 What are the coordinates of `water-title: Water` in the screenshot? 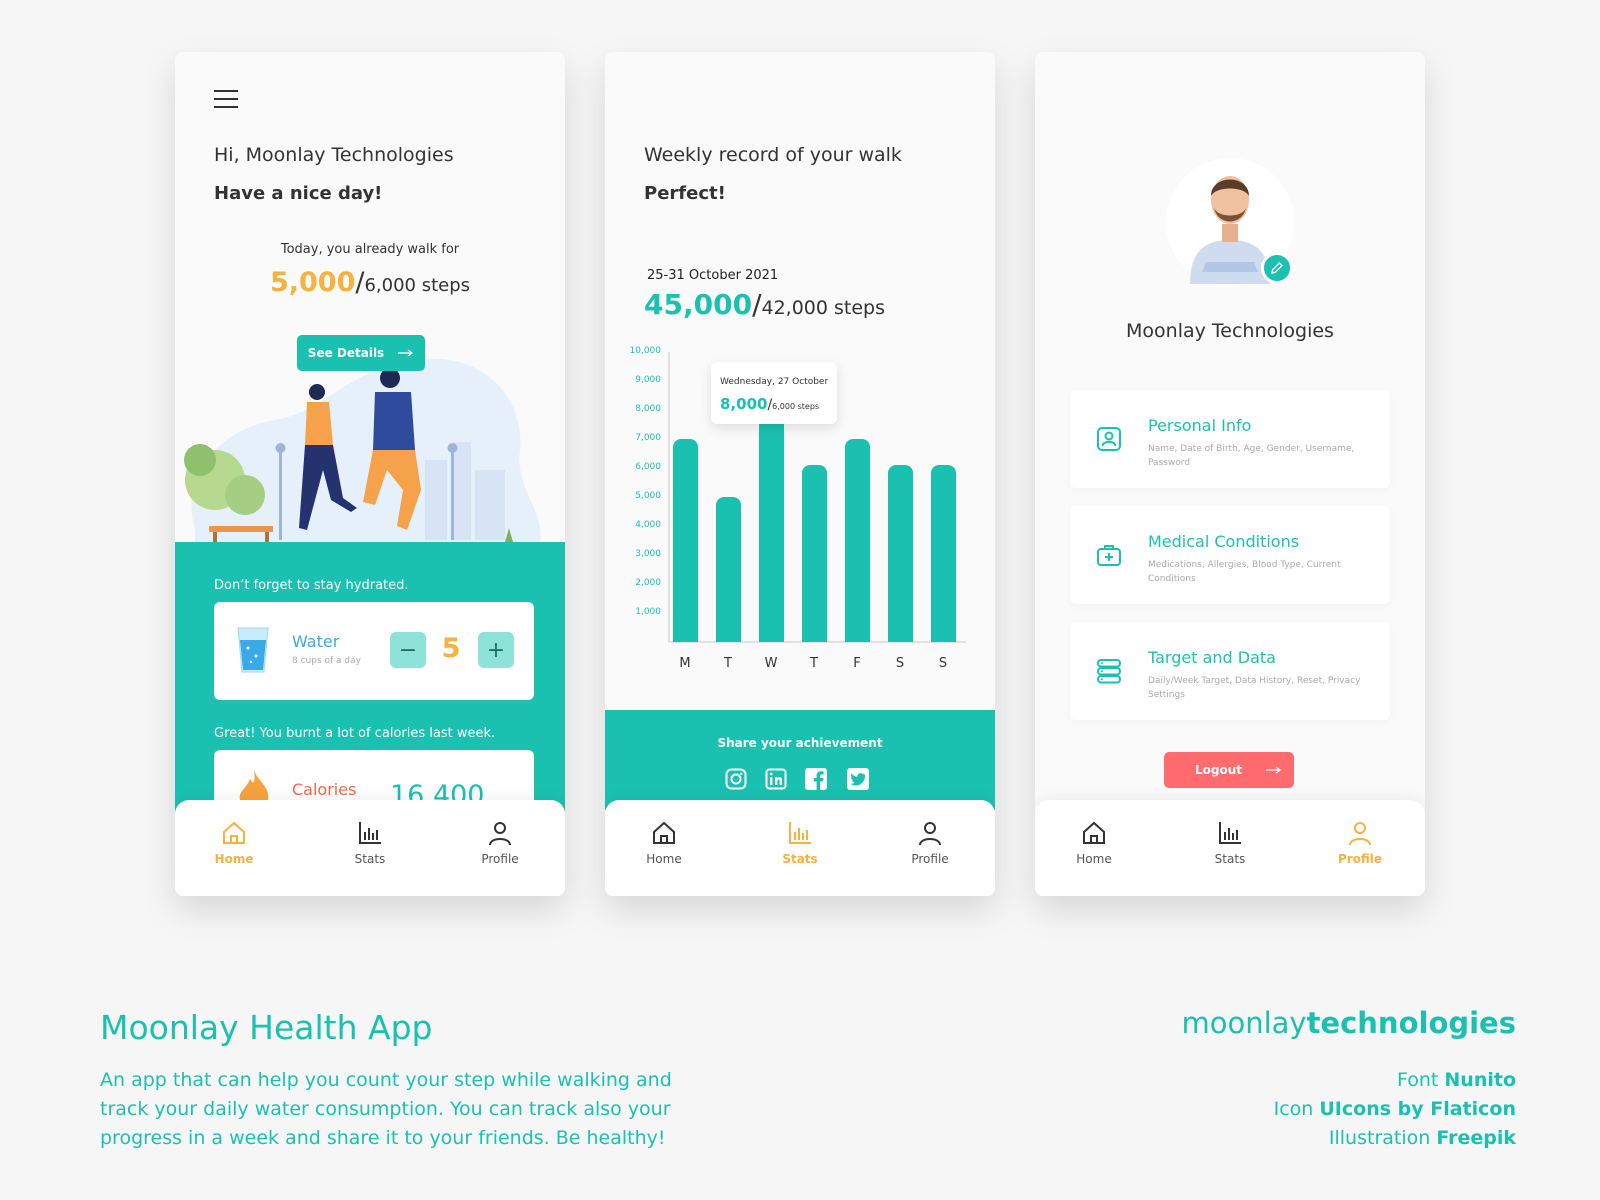 It's located at (316, 641).